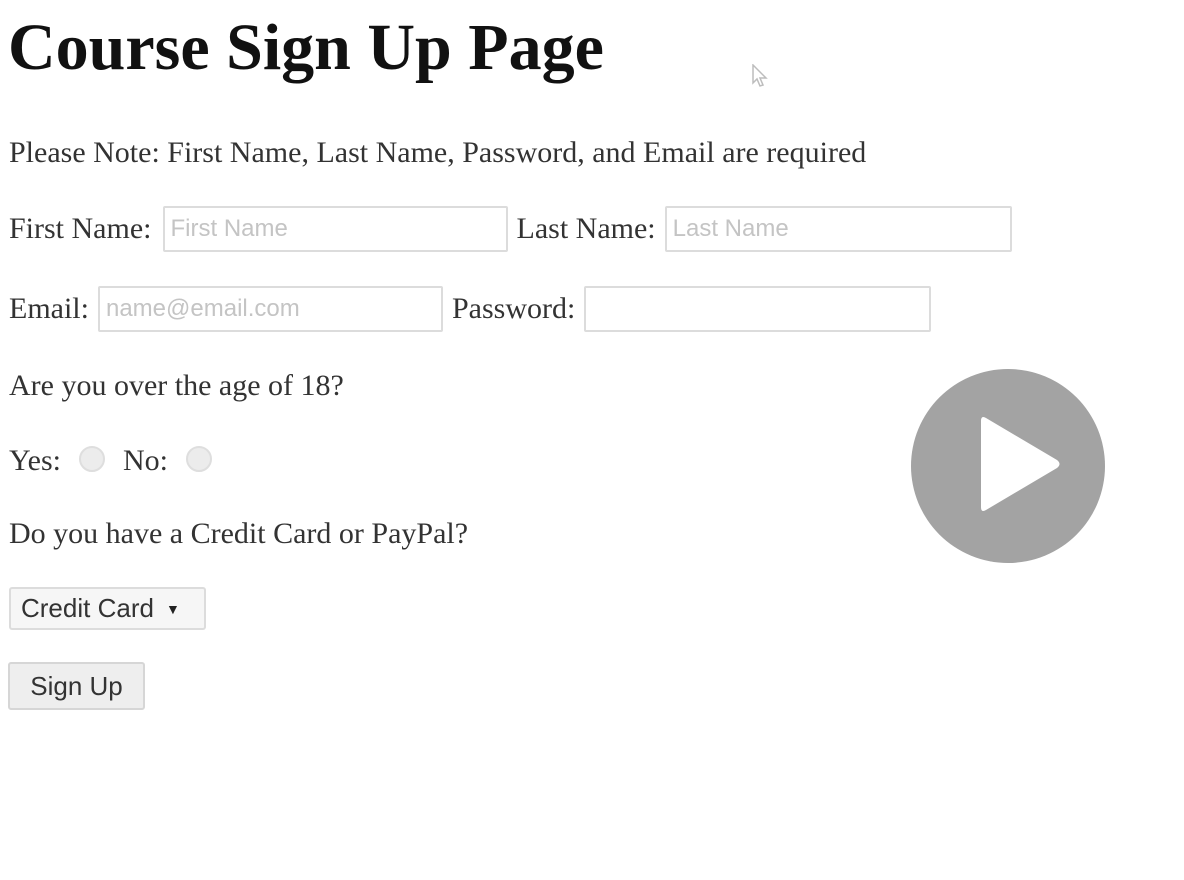  What do you see at coordinates (306, 47) in the screenshot?
I see `page-title: Course Sign Up Page` at bounding box center [306, 47].